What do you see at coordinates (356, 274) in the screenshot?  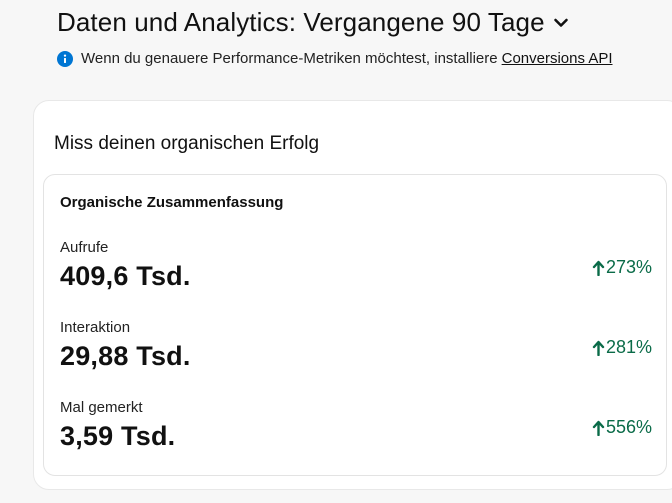 I see `metric-views: Aufrufe 409,6 Tsd. 273%` at bounding box center [356, 274].